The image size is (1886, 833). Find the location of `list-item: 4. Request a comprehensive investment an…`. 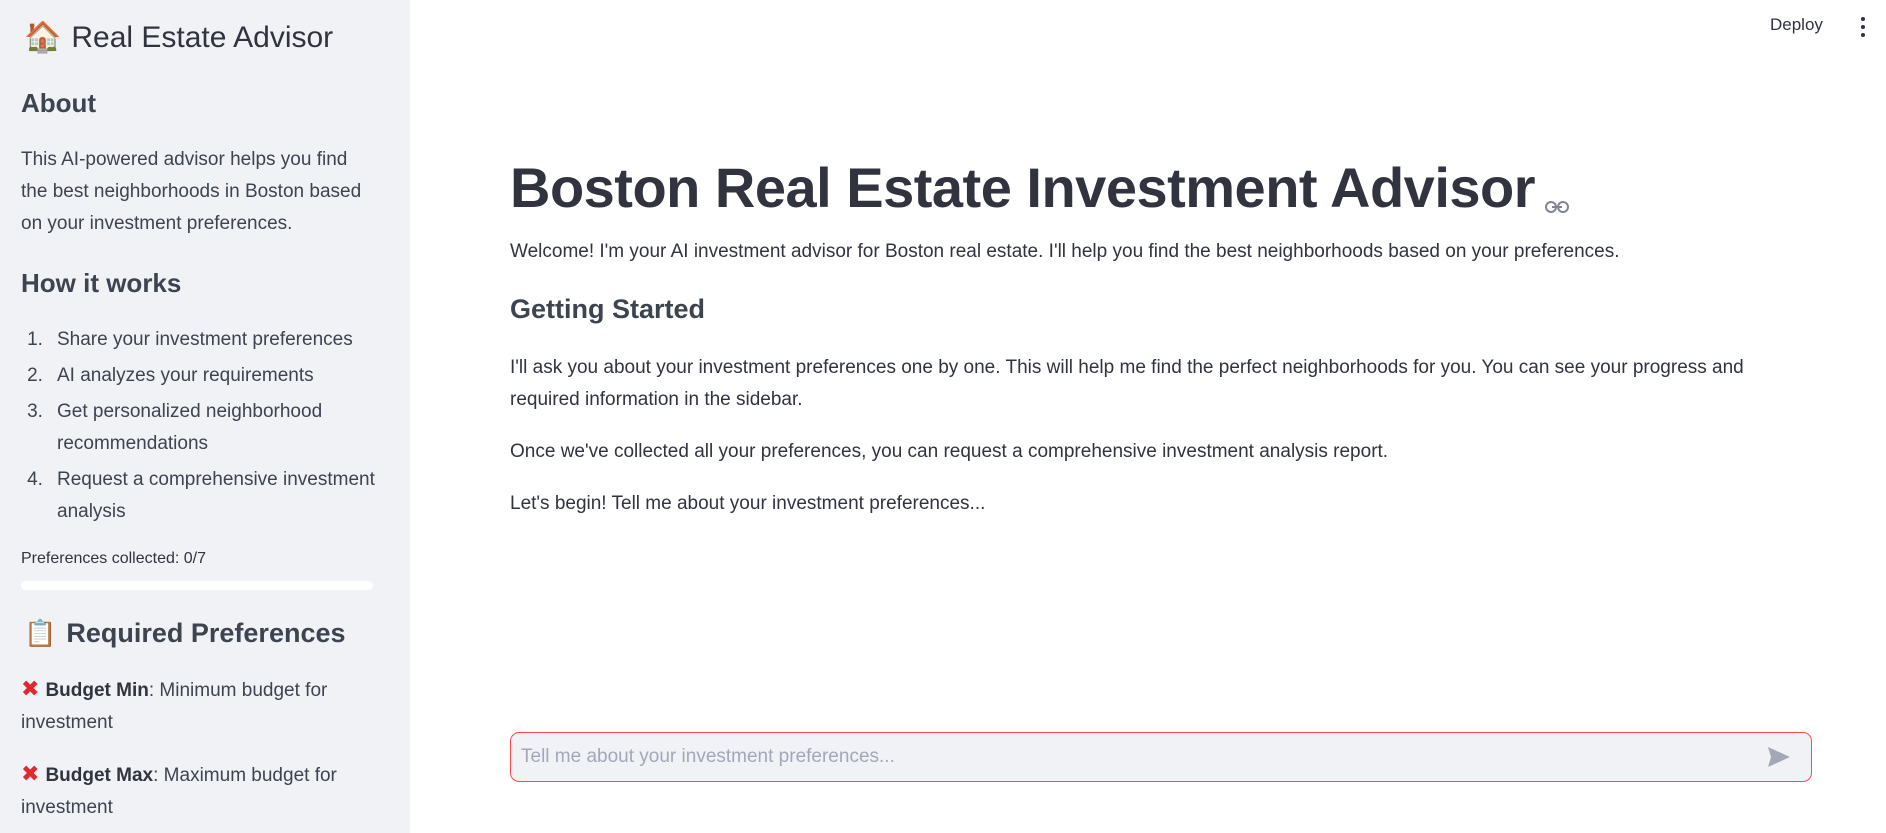

list-item: 4. Request a comprehensive investment an… is located at coordinates (198, 496).